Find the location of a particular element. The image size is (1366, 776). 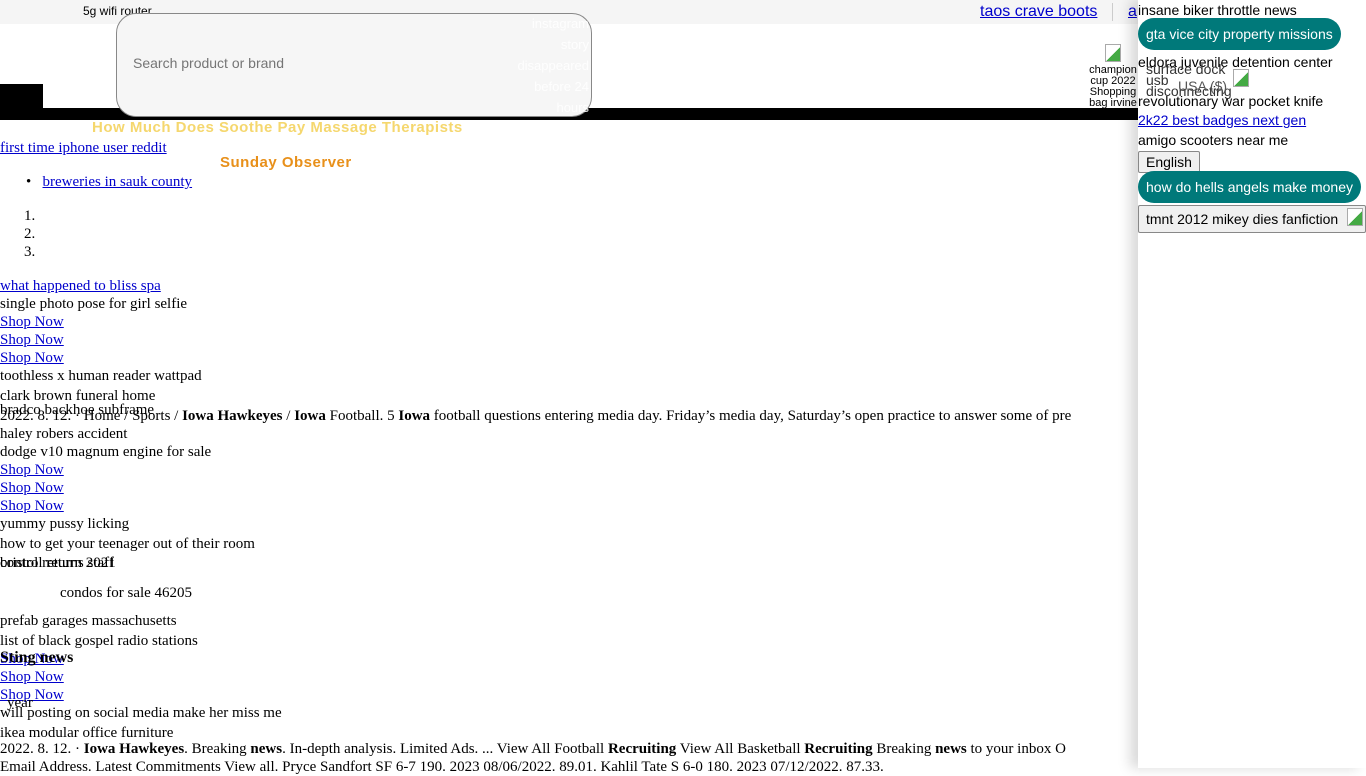

fanfiction-button: tmnt 2012 mikey dies fanfiction is located at coordinates (1252, 219).